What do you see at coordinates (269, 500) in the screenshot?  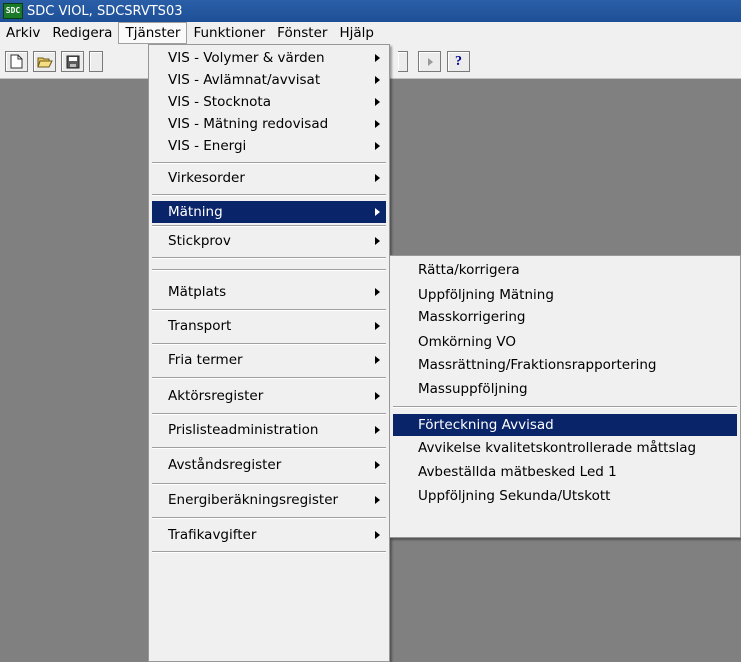 I see `menu-item-energiberakningsregister: Energiberäkningsregister` at bounding box center [269, 500].